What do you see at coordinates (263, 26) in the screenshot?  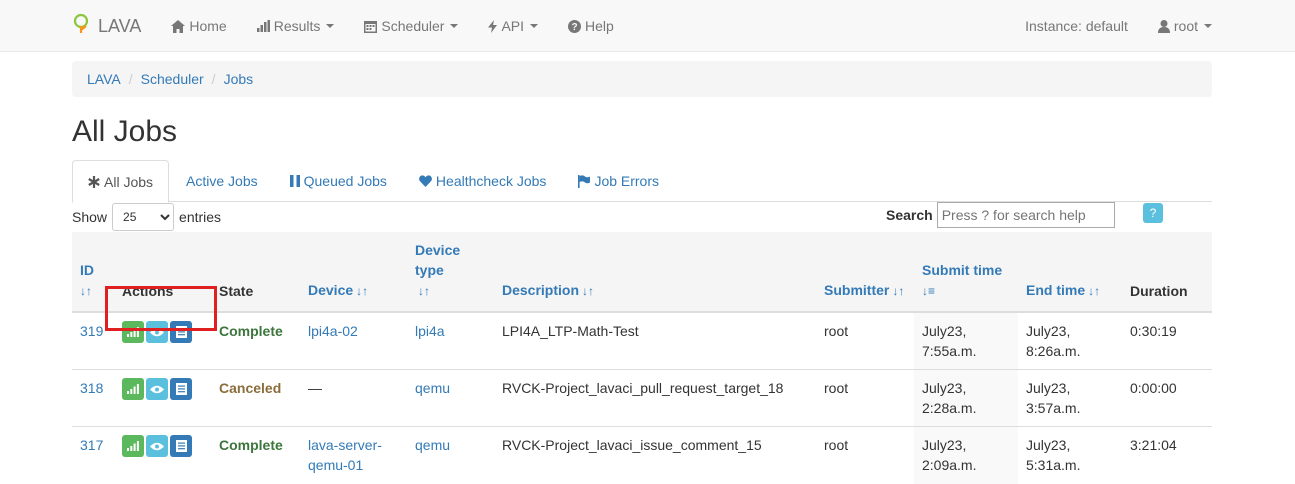 I see `bar-chart-icon` at bounding box center [263, 26].